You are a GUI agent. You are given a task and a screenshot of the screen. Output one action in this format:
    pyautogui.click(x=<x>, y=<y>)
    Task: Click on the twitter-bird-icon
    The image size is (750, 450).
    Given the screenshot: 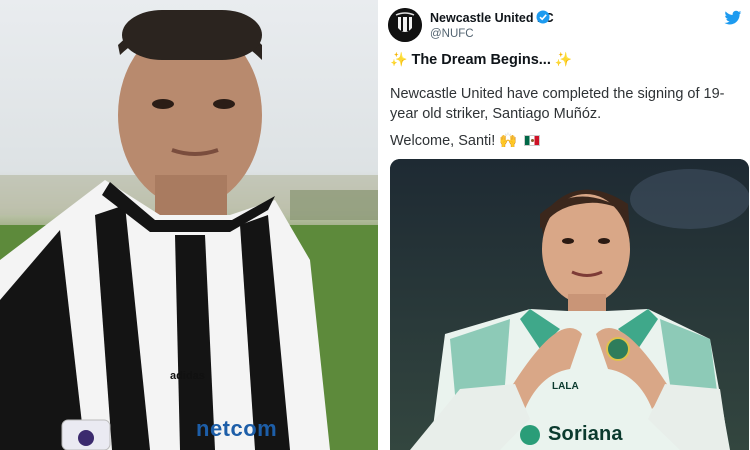 What is the action you would take?
    pyautogui.click(x=733, y=17)
    